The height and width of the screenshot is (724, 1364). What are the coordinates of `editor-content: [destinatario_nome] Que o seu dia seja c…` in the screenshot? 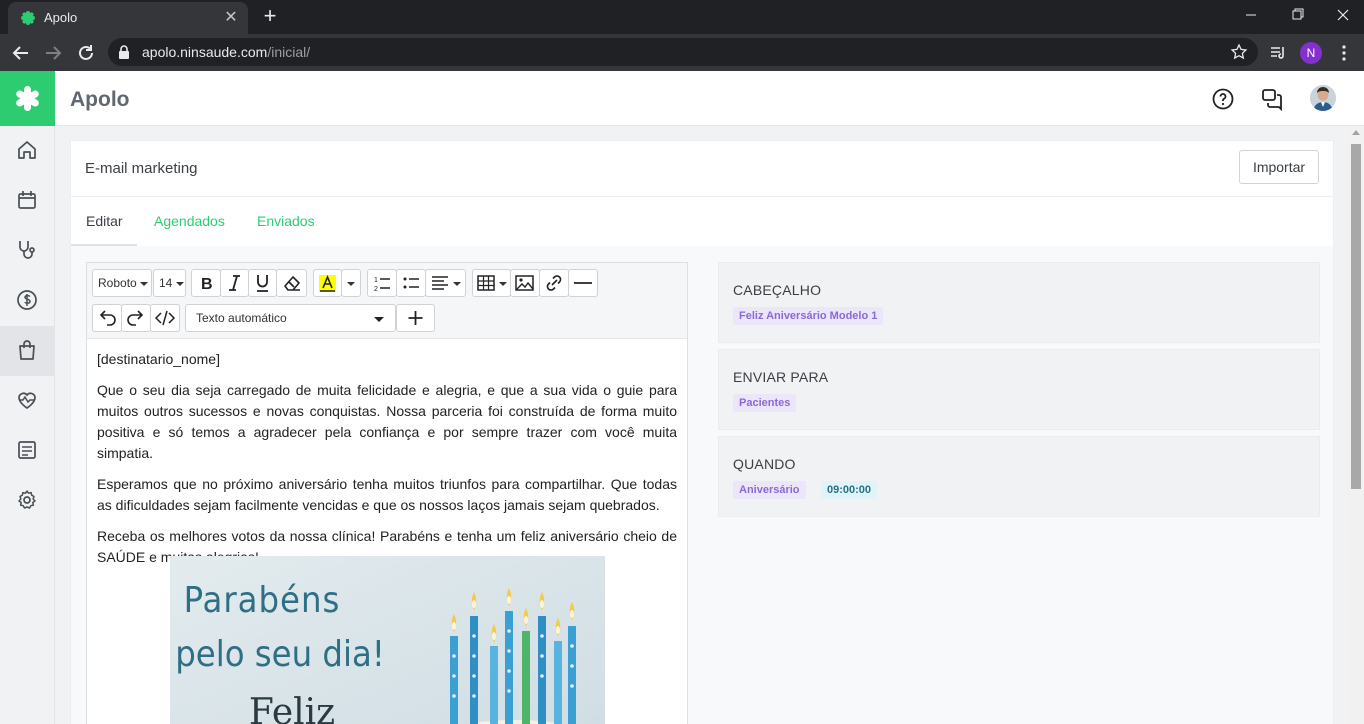 It's located at (387, 463).